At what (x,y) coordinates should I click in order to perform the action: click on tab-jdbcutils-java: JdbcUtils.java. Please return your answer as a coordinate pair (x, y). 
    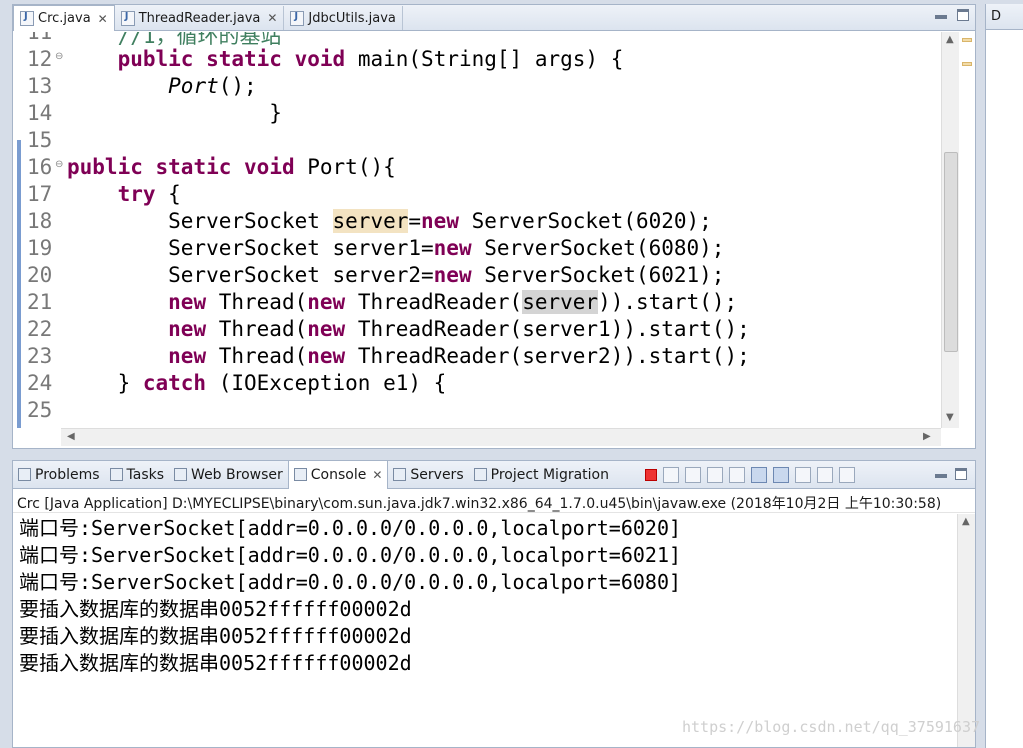
    Looking at the image, I should click on (343, 18).